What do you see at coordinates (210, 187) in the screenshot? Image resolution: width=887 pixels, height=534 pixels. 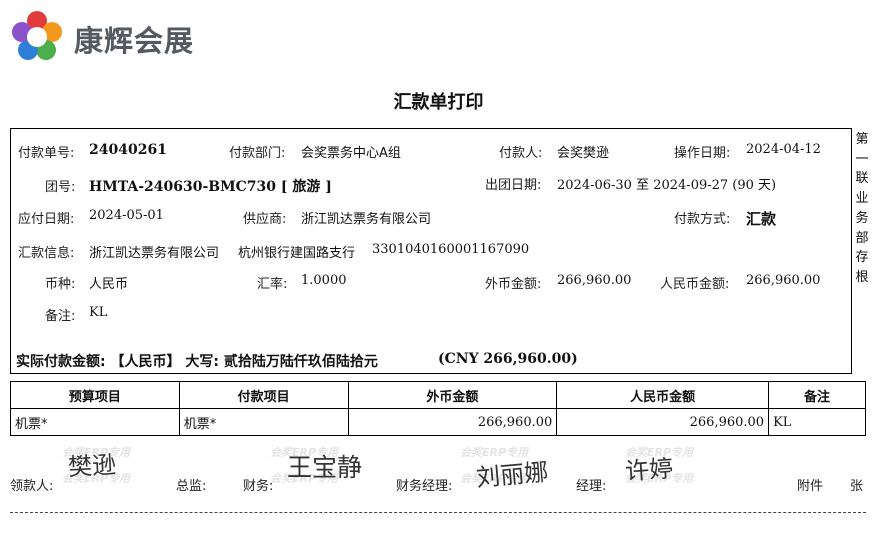 I see `group-no: HMTA-240630-BMC730 [ 旅游 ]` at bounding box center [210, 187].